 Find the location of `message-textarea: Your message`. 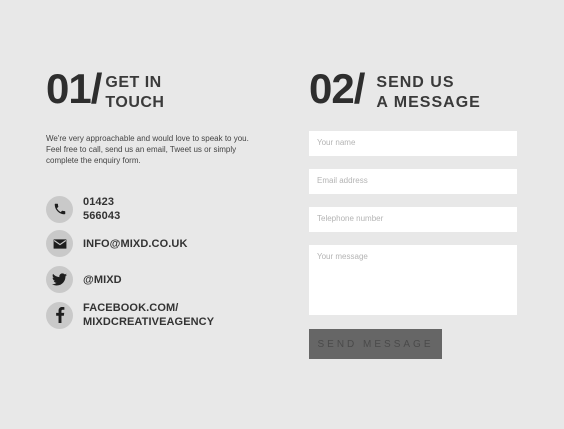

message-textarea: Your message is located at coordinates (413, 280).